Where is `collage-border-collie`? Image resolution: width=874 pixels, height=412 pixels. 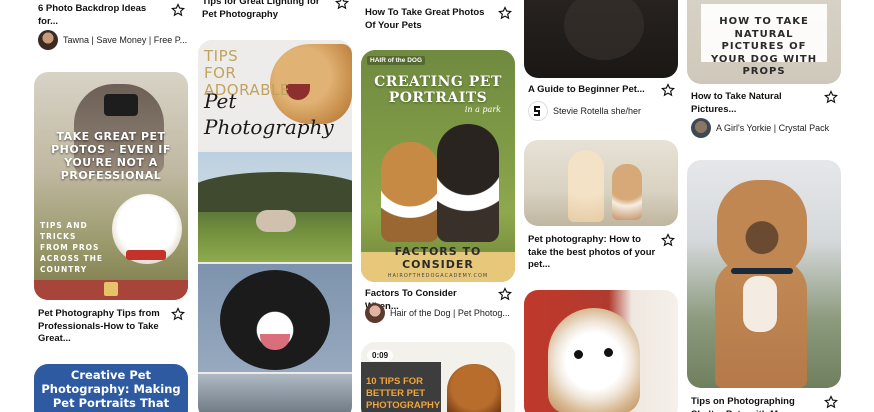
collage-border-collie is located at coordinates (275, 318).